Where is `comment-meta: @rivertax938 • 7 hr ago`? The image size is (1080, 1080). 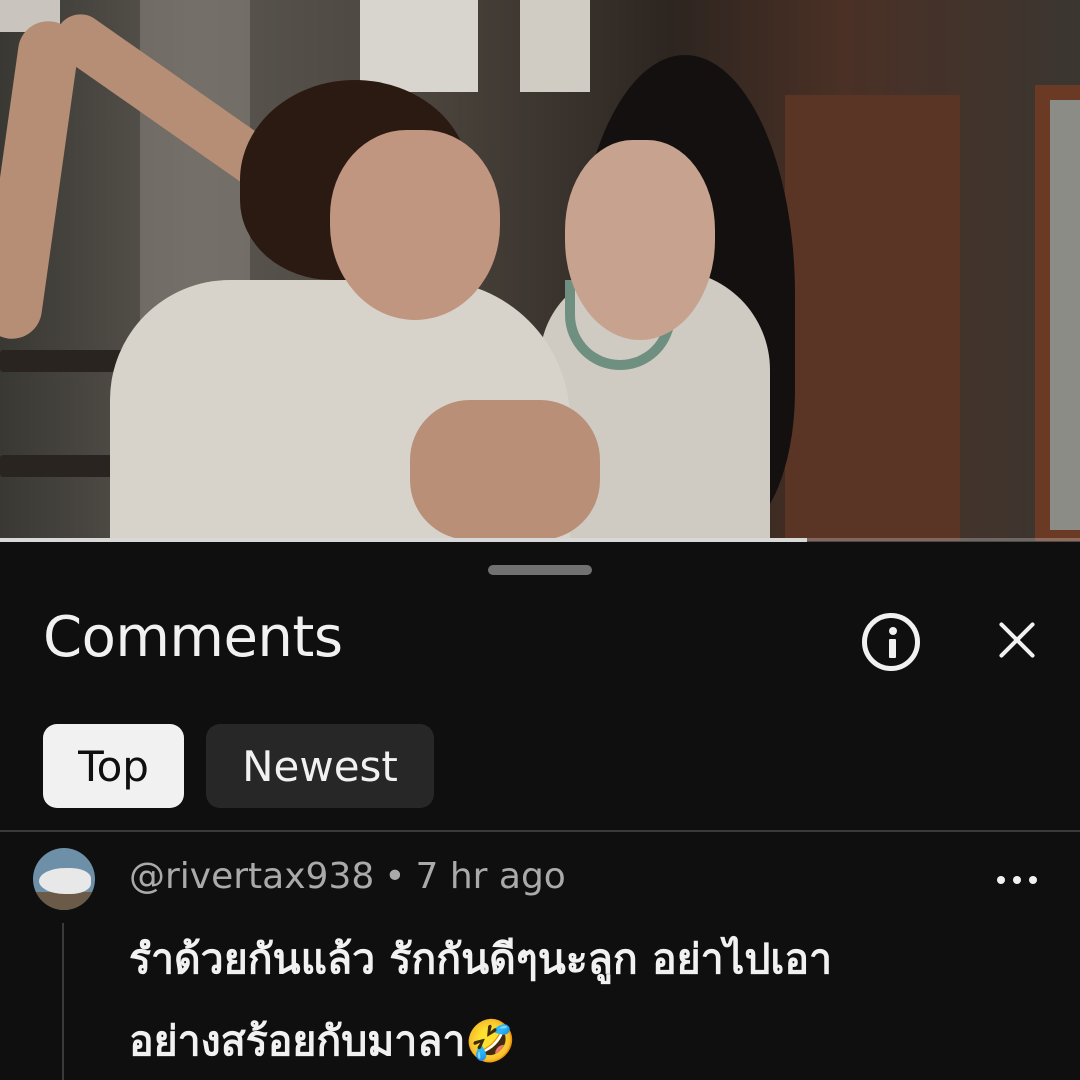
comment-meta: @rivertax938 • 7 hr ago is located at coordinates (347, 876).